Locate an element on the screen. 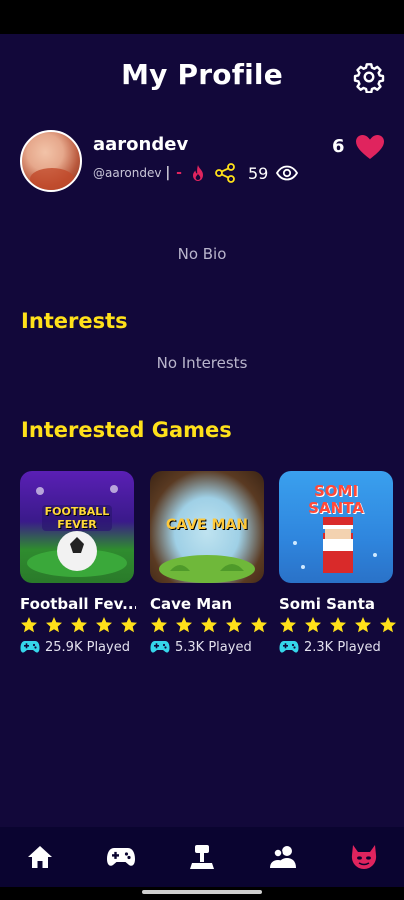 The image size is (404, 900). trophy-icon is located at coordinates (202, 857).